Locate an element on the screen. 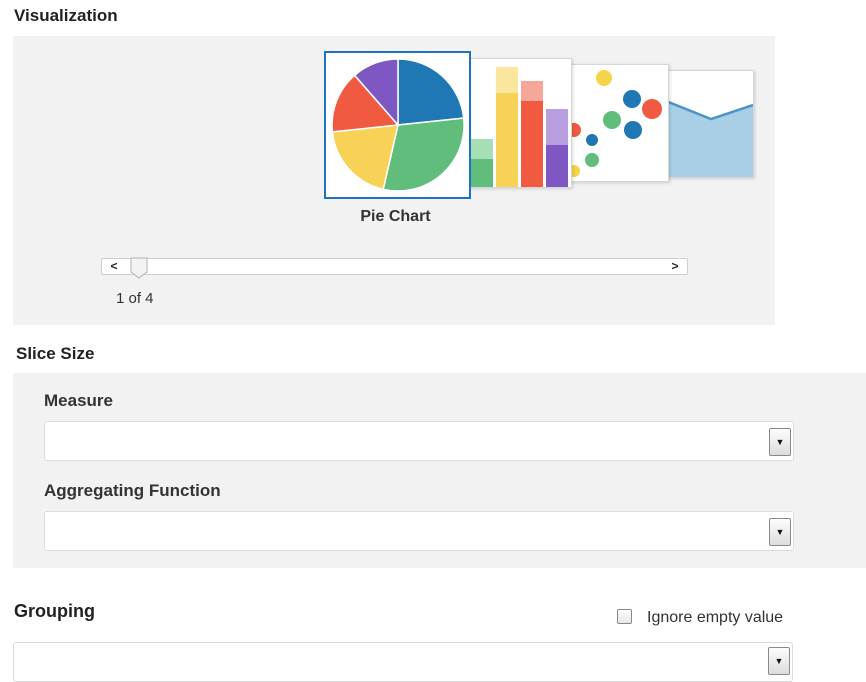 The image size is (866, 682). page-indicator: 1 of 4 is located at coordinates (135, 298).